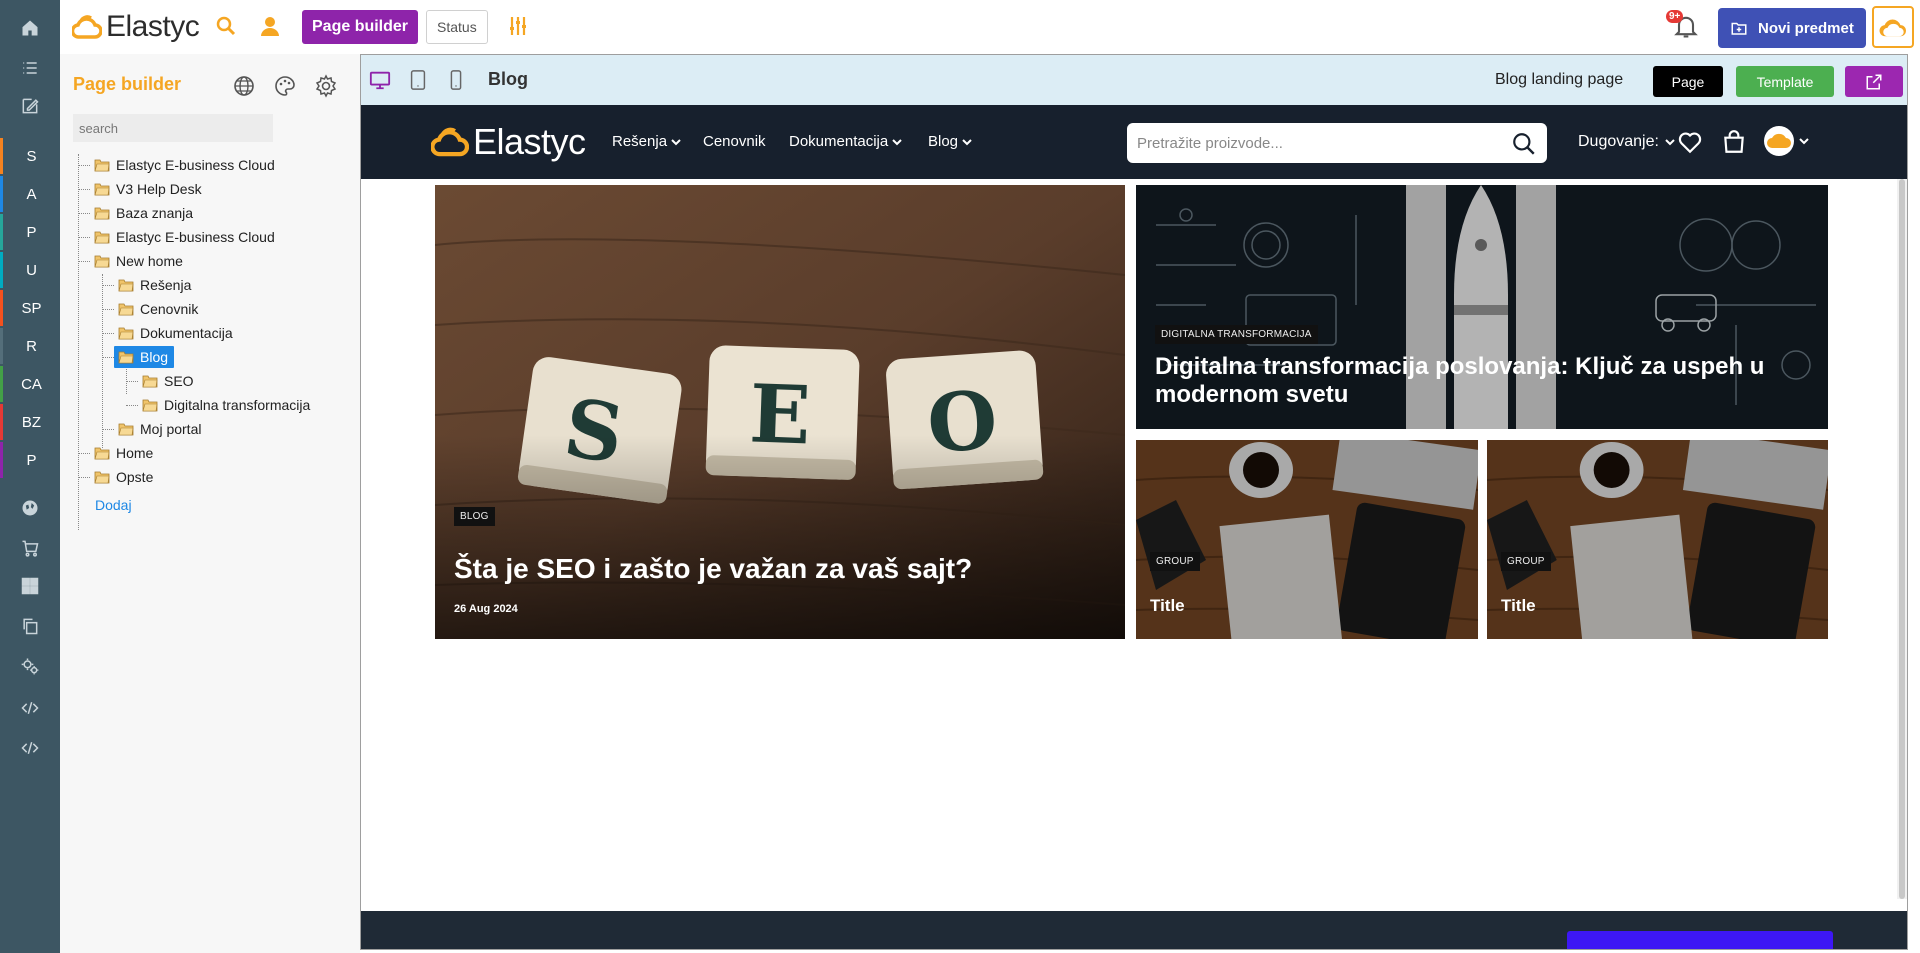  Describe the element at coordinates (173, 128) in the screenshot. I see `tree-search-input` at that location.